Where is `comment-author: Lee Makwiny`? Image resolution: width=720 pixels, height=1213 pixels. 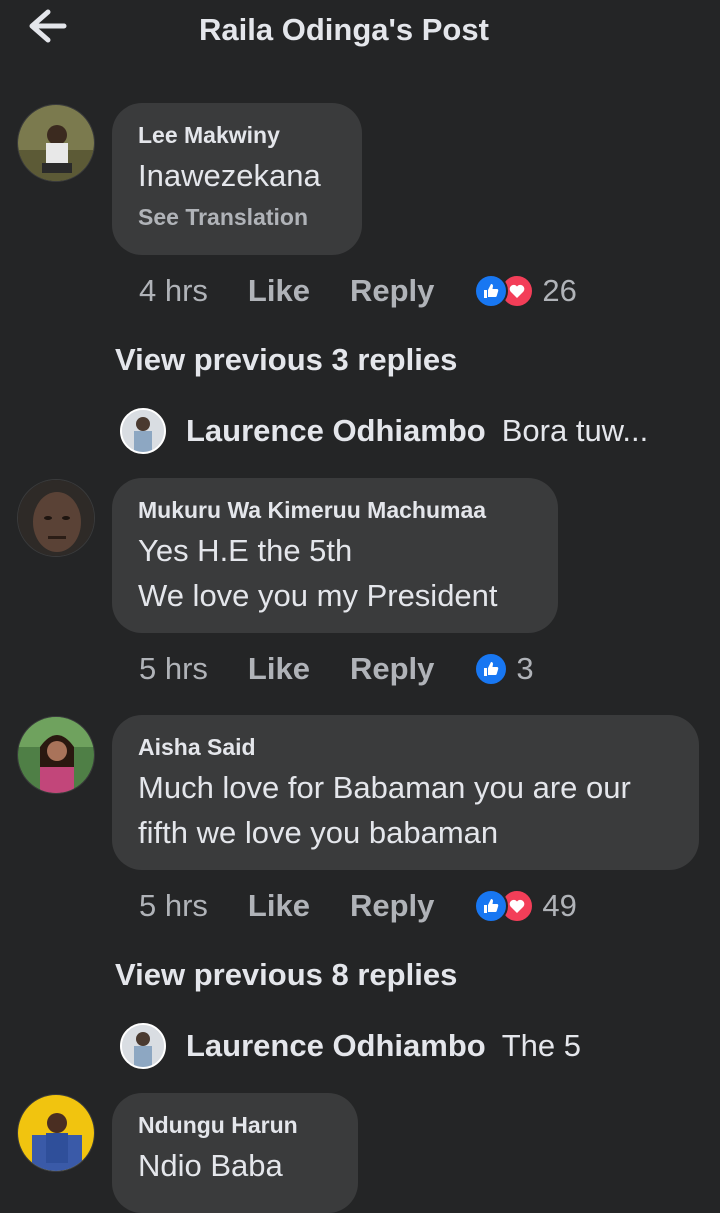 comment-author: Lee Makwiny is located at coordinates (237, 135).